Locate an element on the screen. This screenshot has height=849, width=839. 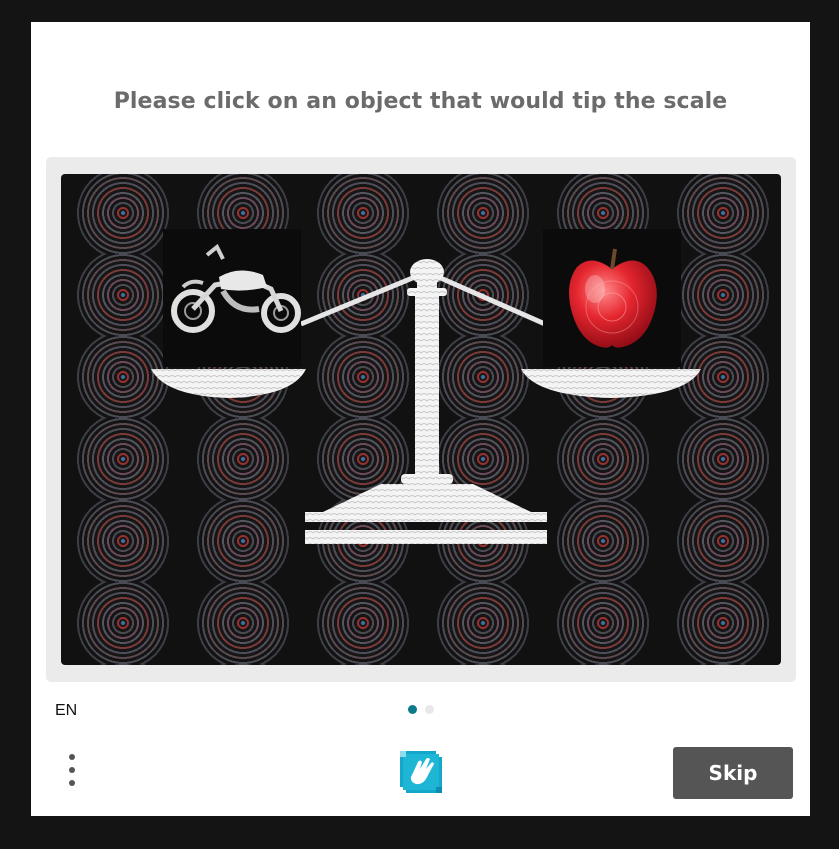
hand-wave-logo-icon is located at coordinates (421, 772).